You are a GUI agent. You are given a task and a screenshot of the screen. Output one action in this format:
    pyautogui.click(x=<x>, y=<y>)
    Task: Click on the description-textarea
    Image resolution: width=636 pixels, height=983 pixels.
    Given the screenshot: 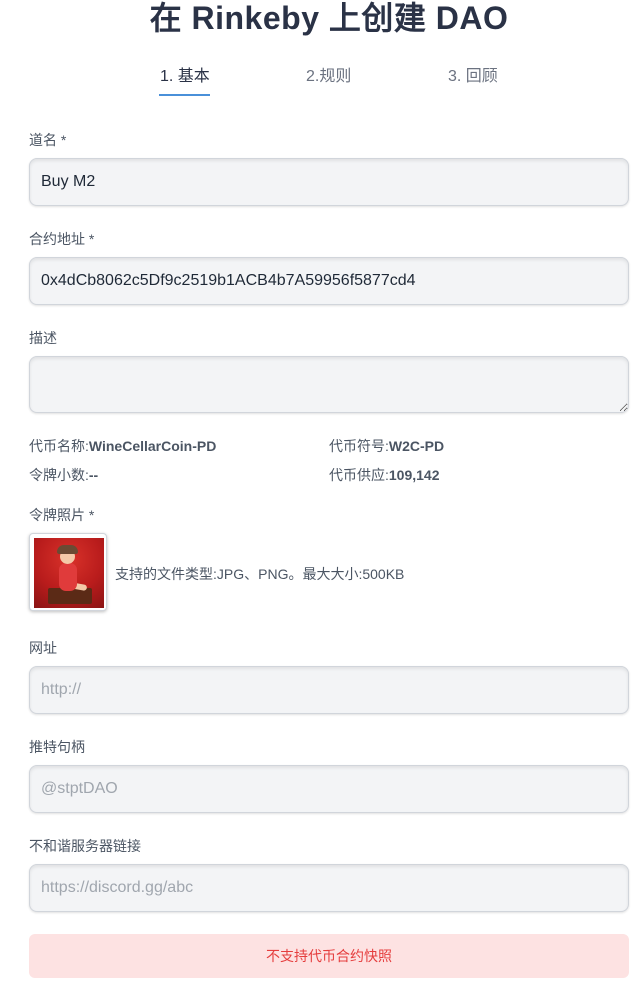 What is the action you would take?
    pyautogui.click(x=329, y=384)
    